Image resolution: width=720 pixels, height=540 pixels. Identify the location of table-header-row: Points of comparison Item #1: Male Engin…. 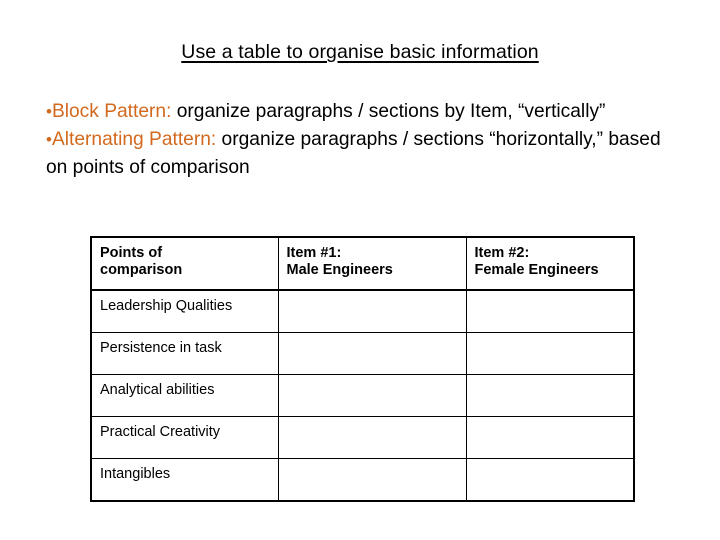
(362, 263).